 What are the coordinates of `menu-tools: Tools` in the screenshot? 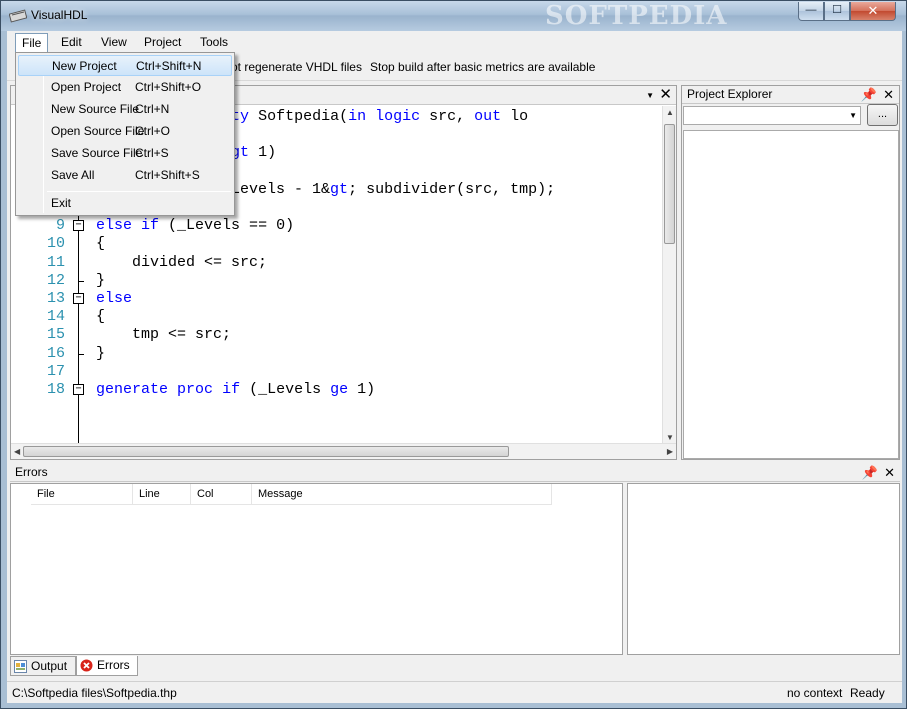 It's located at (214, 42).